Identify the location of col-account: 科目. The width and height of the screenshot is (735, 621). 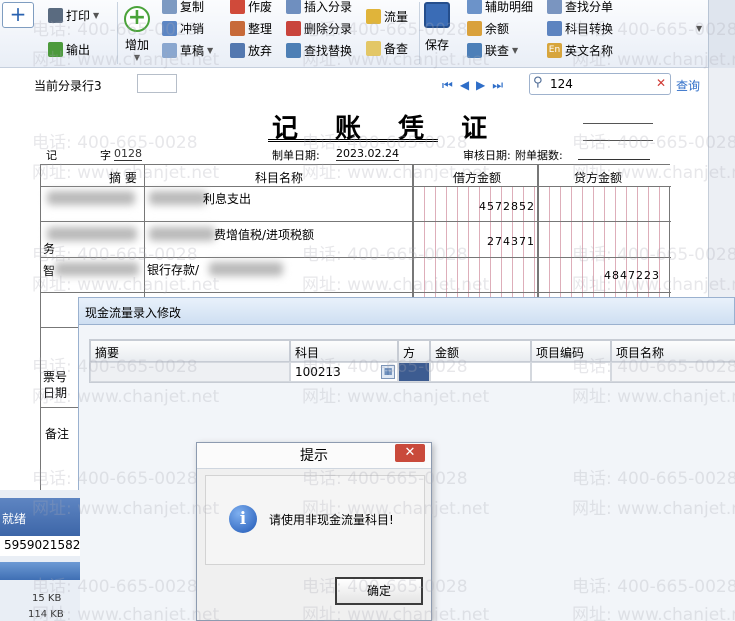
(344, 351).